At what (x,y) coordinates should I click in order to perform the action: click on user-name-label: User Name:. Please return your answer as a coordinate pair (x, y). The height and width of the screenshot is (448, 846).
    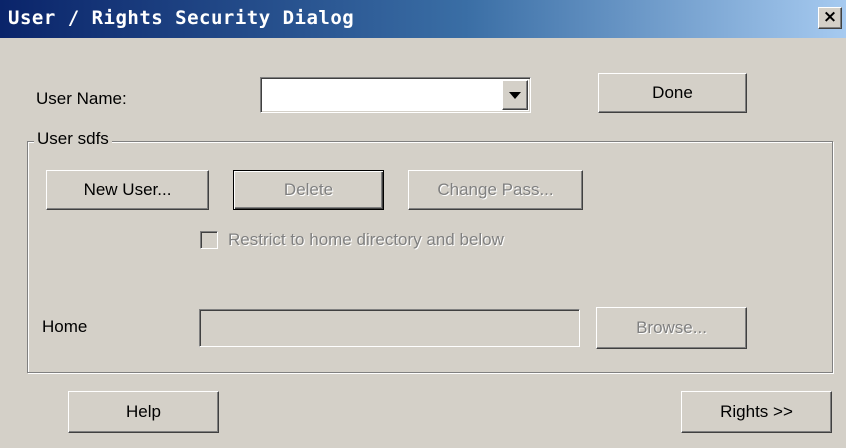
    Looking at the image, I should click on (81, 98).